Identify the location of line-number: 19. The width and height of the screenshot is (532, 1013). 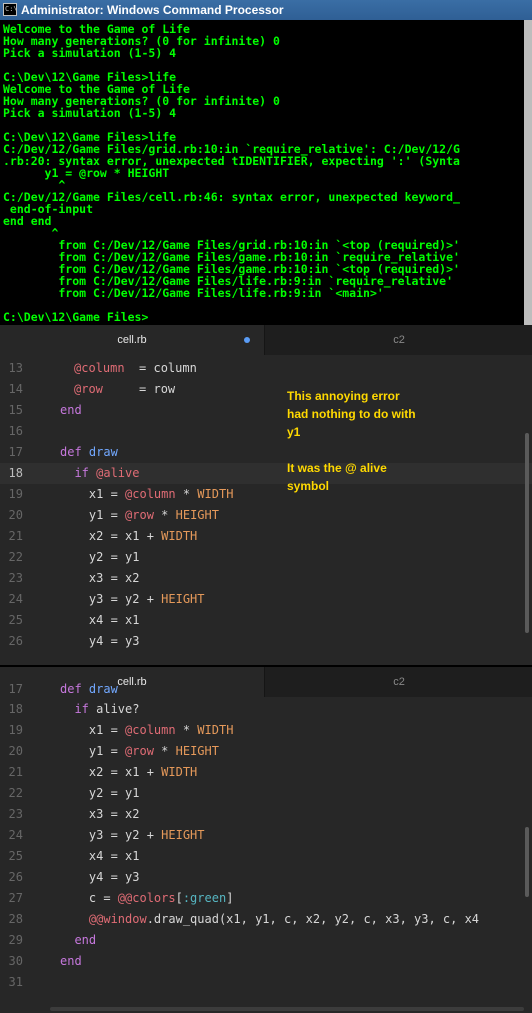
(15, 730).